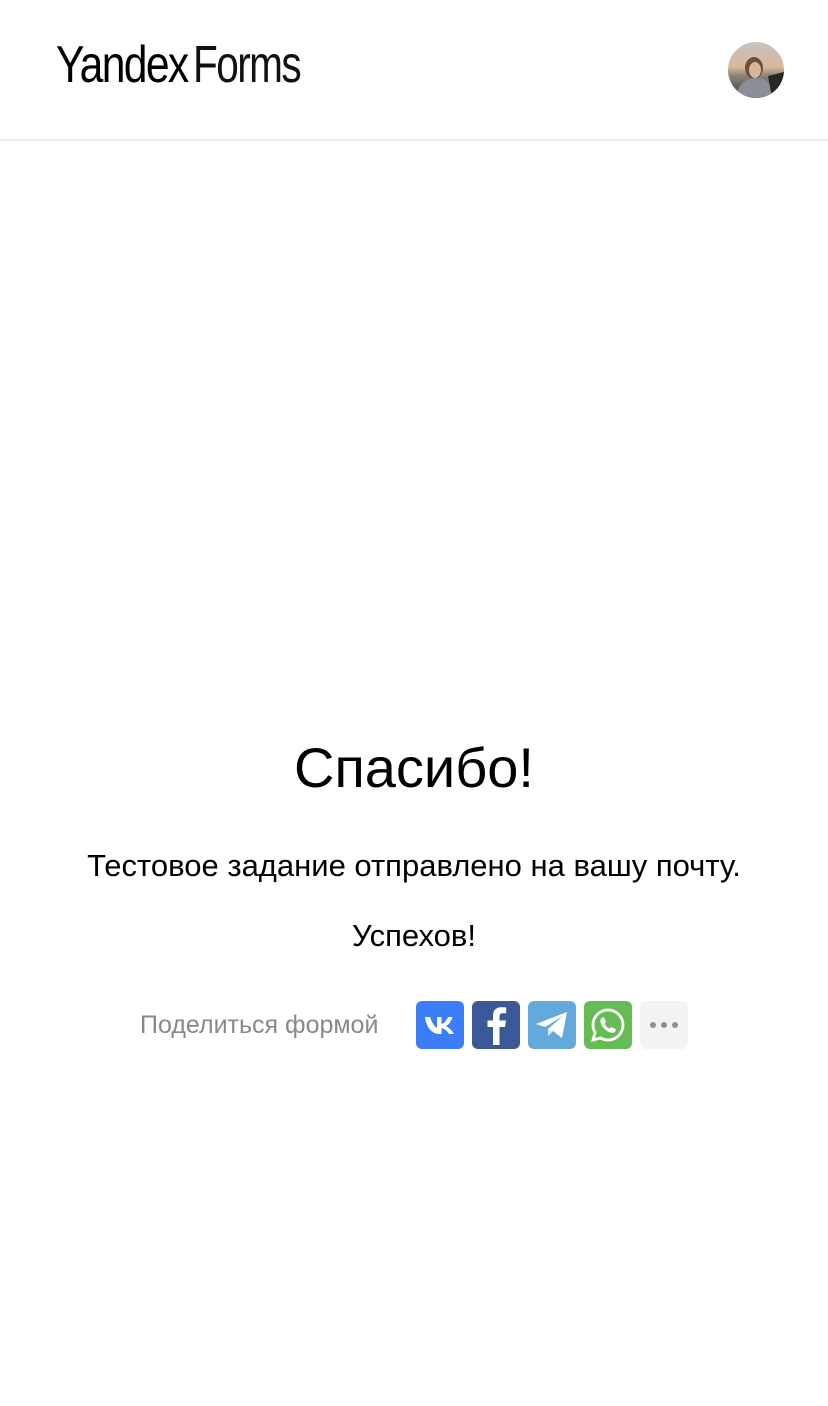 This screenshot has width=828, height=1406. I want to click on good-luck-text: Успехов!, so click(414, 935).